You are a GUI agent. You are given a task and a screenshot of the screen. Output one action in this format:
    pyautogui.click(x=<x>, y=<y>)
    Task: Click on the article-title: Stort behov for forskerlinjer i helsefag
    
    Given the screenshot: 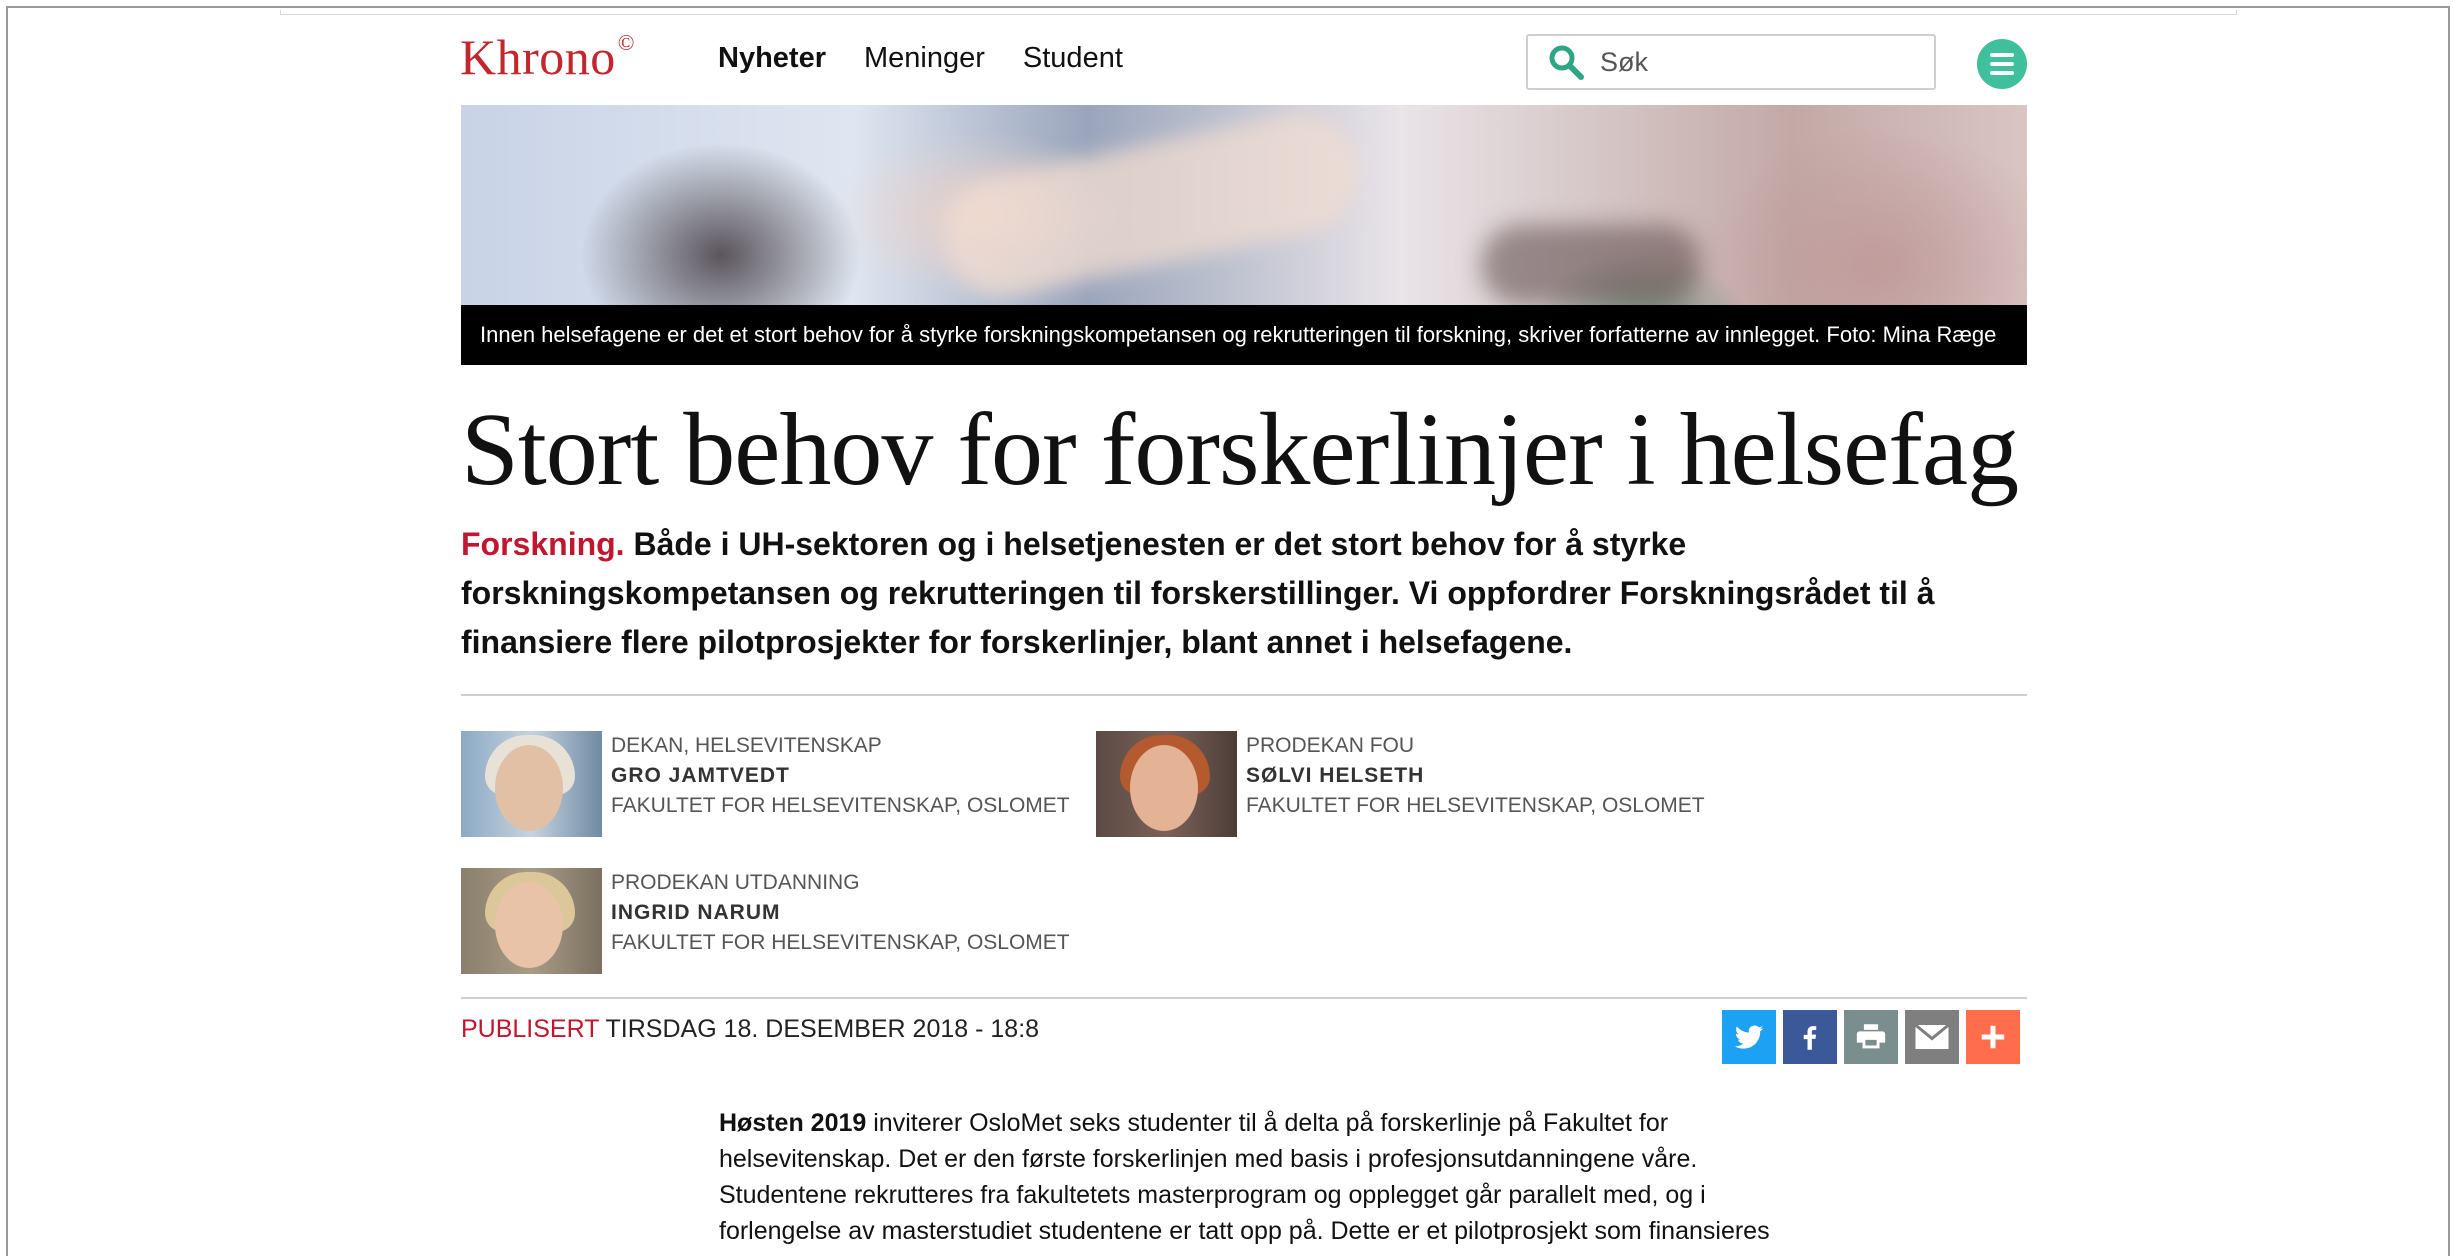 What is the action you would take?
    pyautogui.click(x=1240, y=449)
    